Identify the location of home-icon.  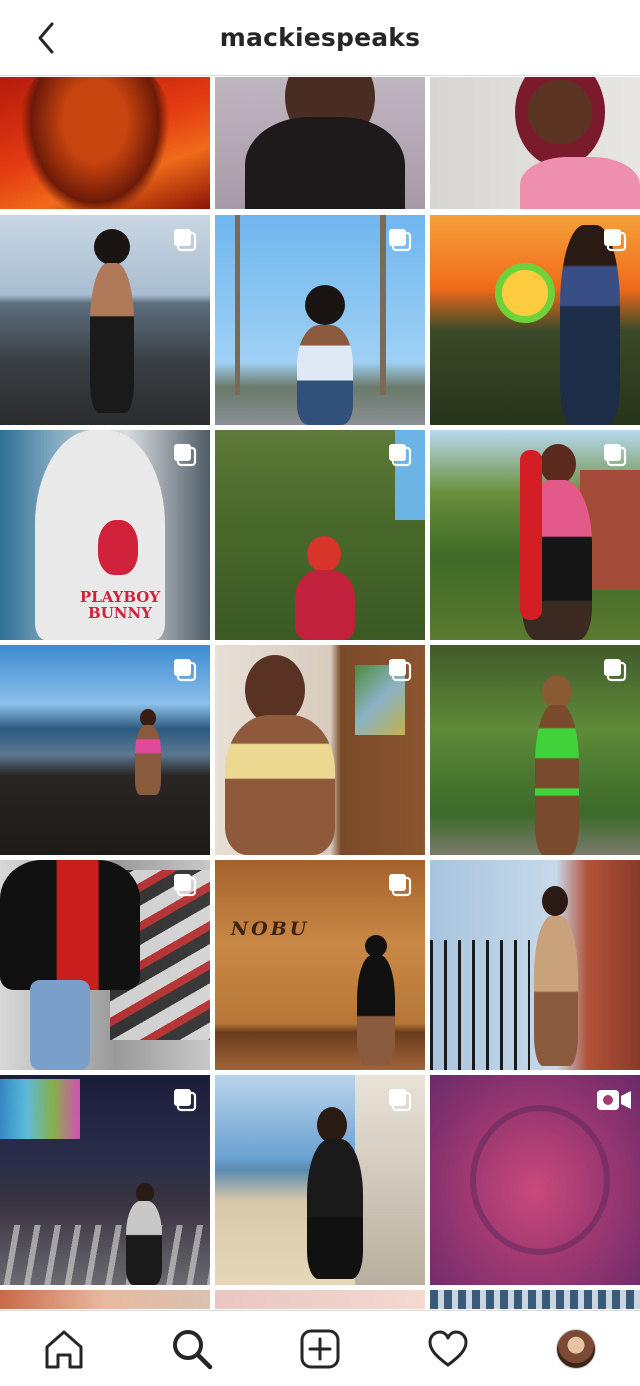
(64, 1349).